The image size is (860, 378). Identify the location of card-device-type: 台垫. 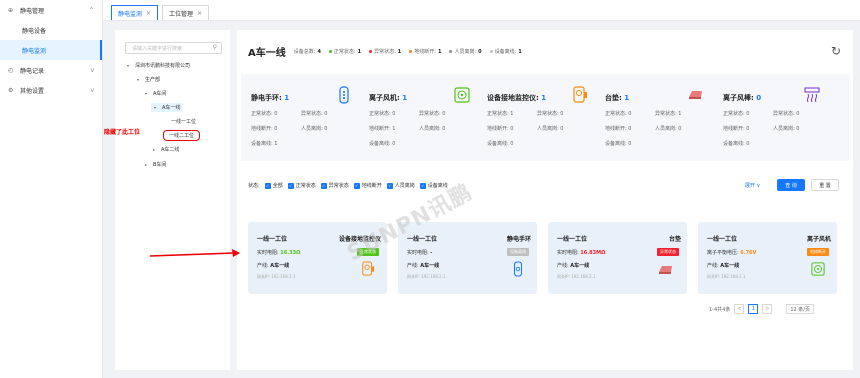
(674, 239).